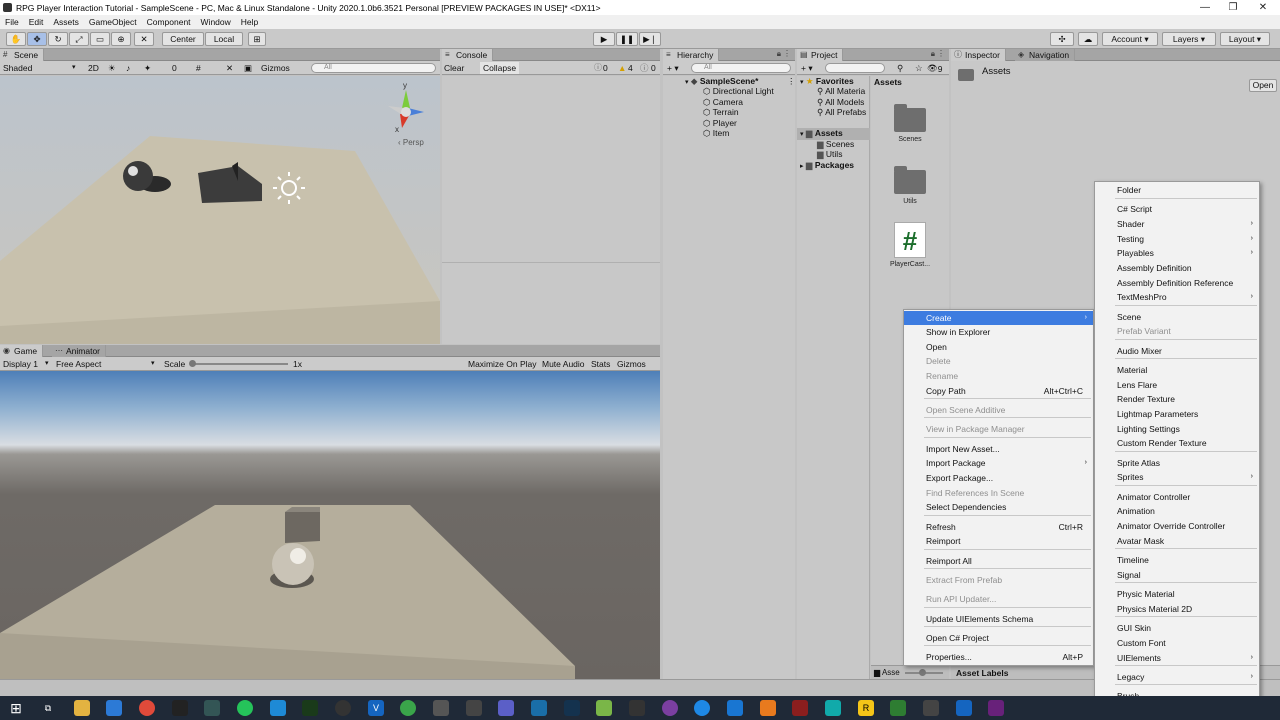 This screenshot has height=720, width=1280. What do you see at coordinates (1205, 7) in the screenshot?
I see `minimize-button: —` at bounding box center [1205, 7].